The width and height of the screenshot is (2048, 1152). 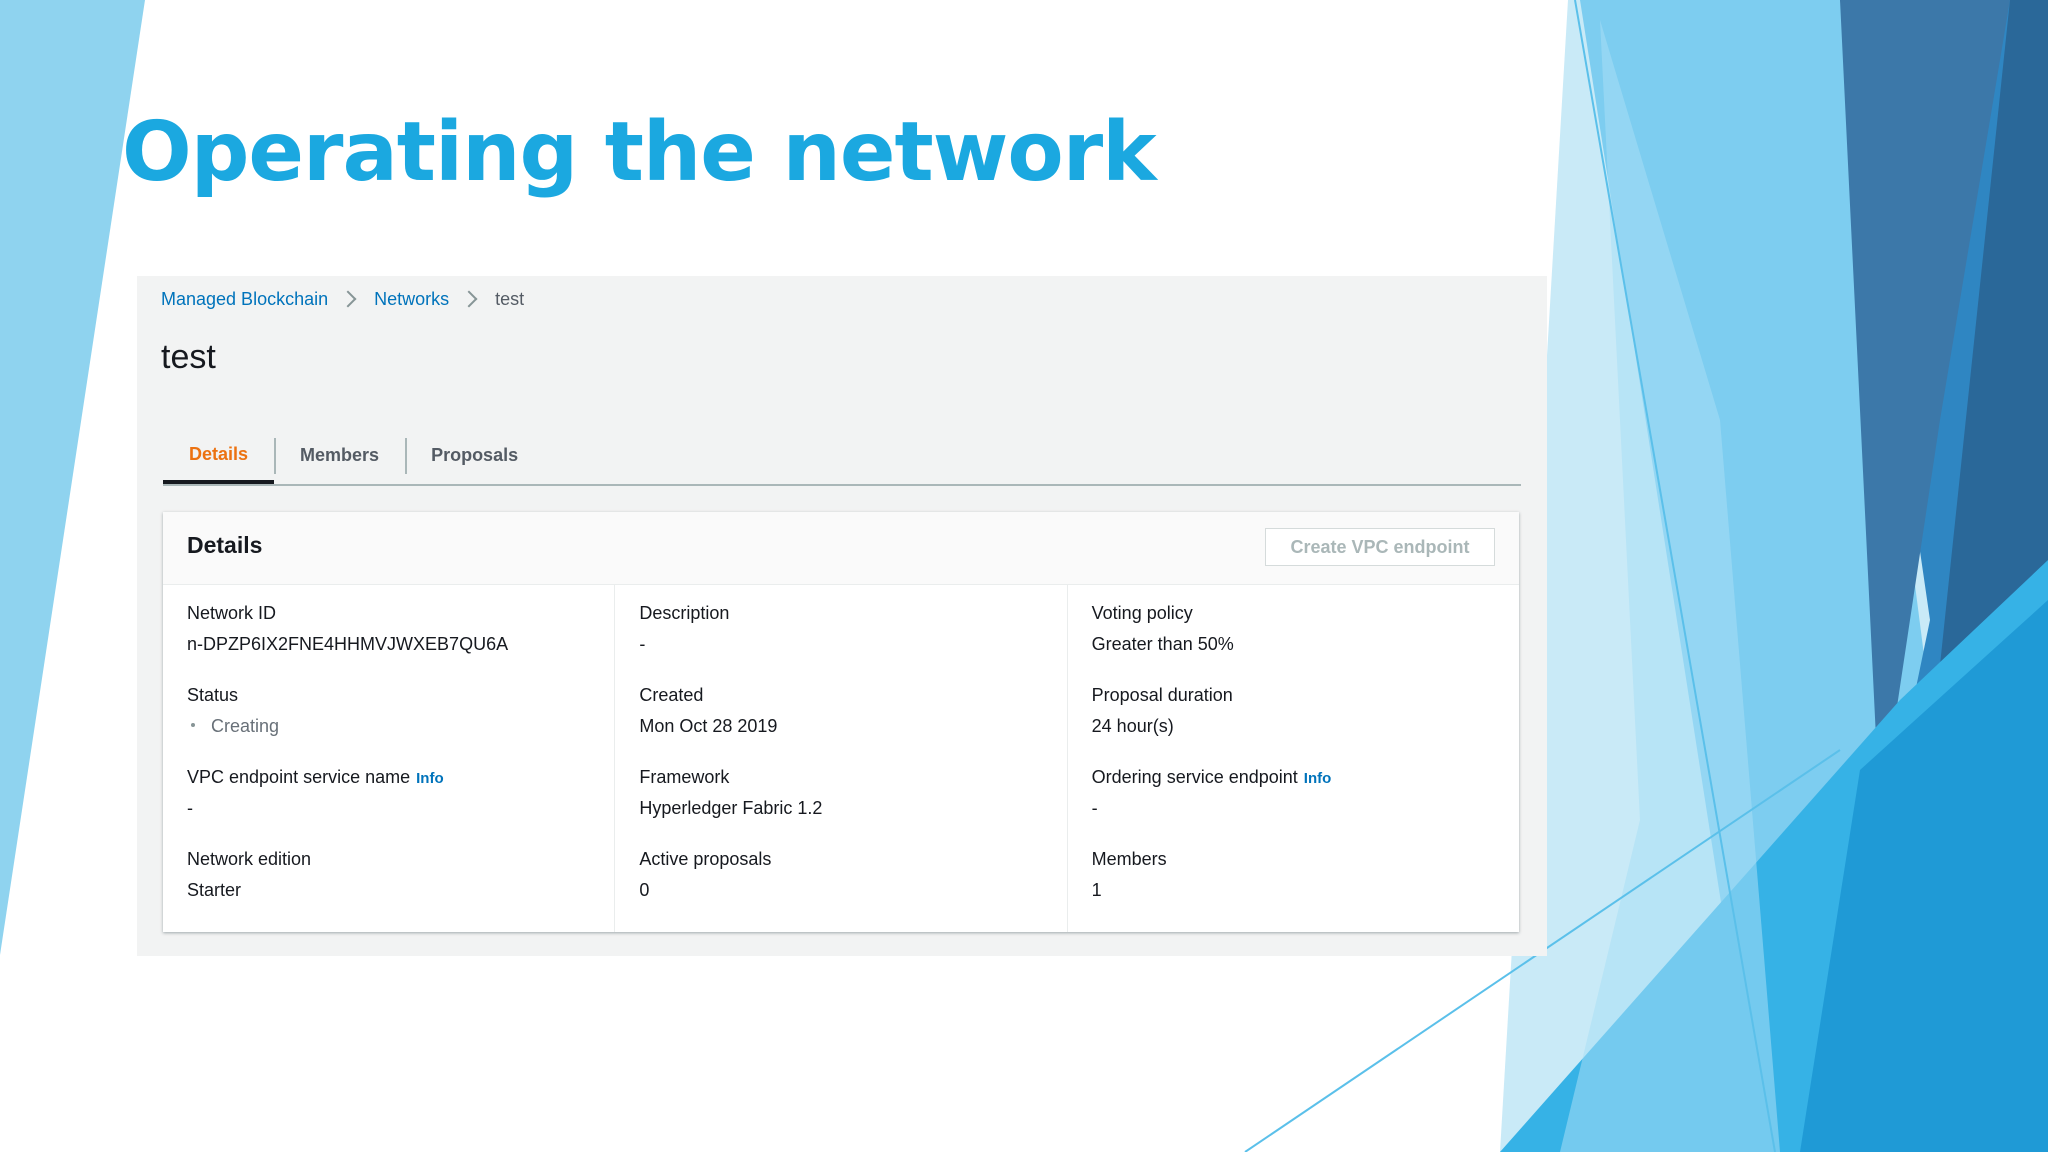 What do you see at coordinates (193, 725) in the screenshot?
I see `pending-icon` at bounding box center [193, 725].